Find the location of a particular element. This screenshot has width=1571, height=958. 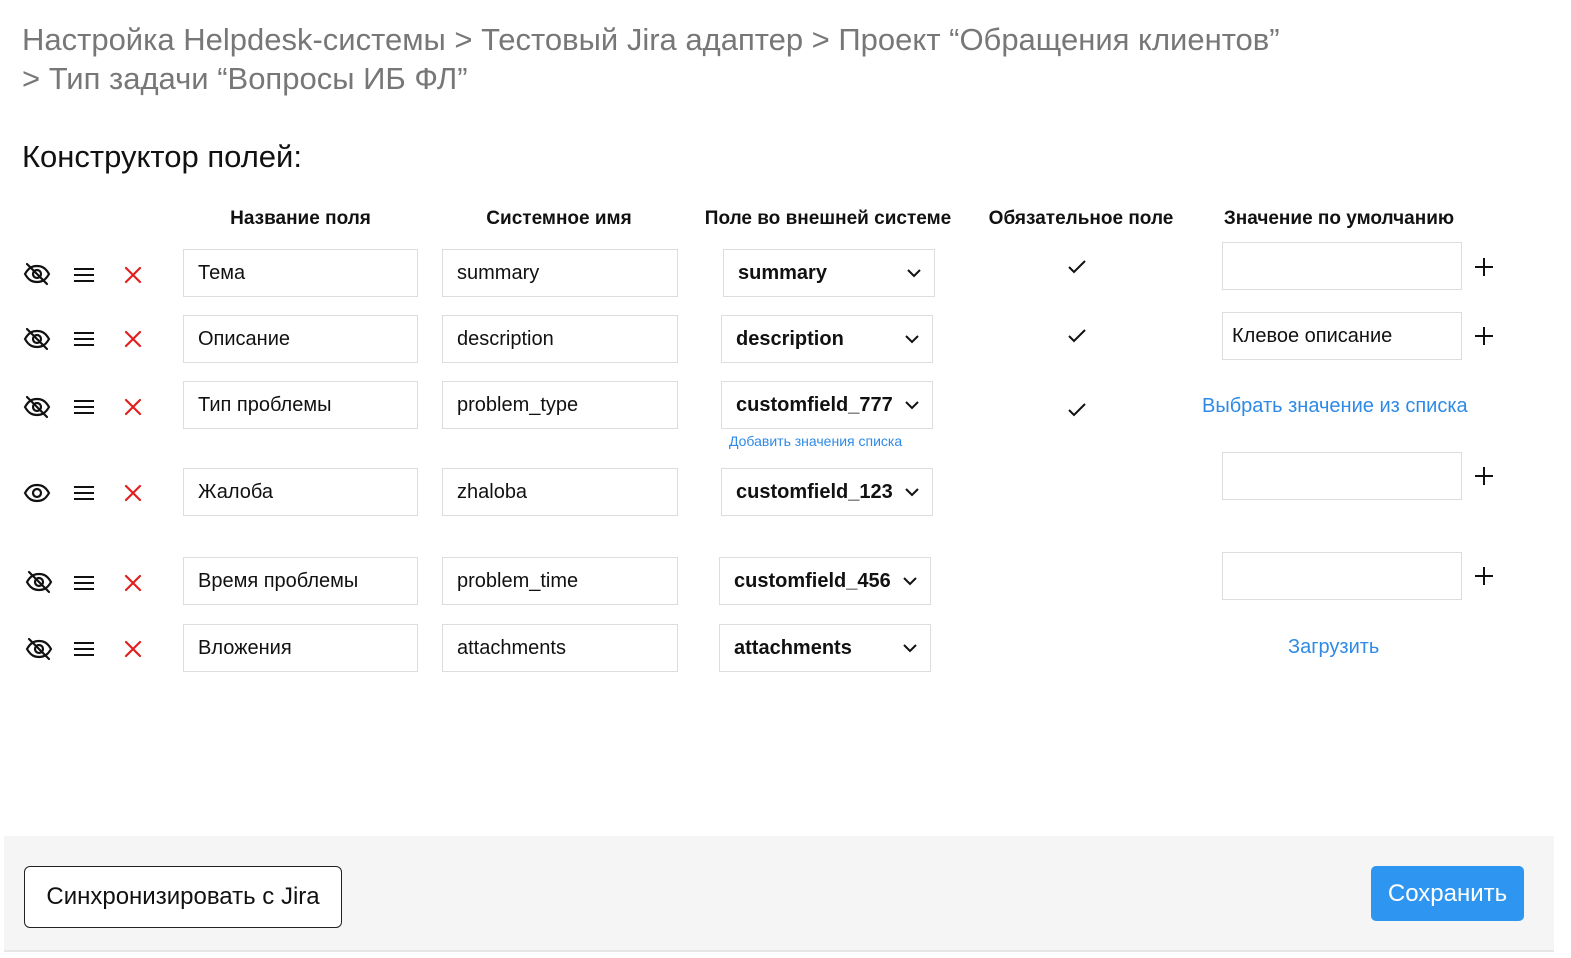

column-header-system-name: Системное имя is located at coordinates (559, 218).